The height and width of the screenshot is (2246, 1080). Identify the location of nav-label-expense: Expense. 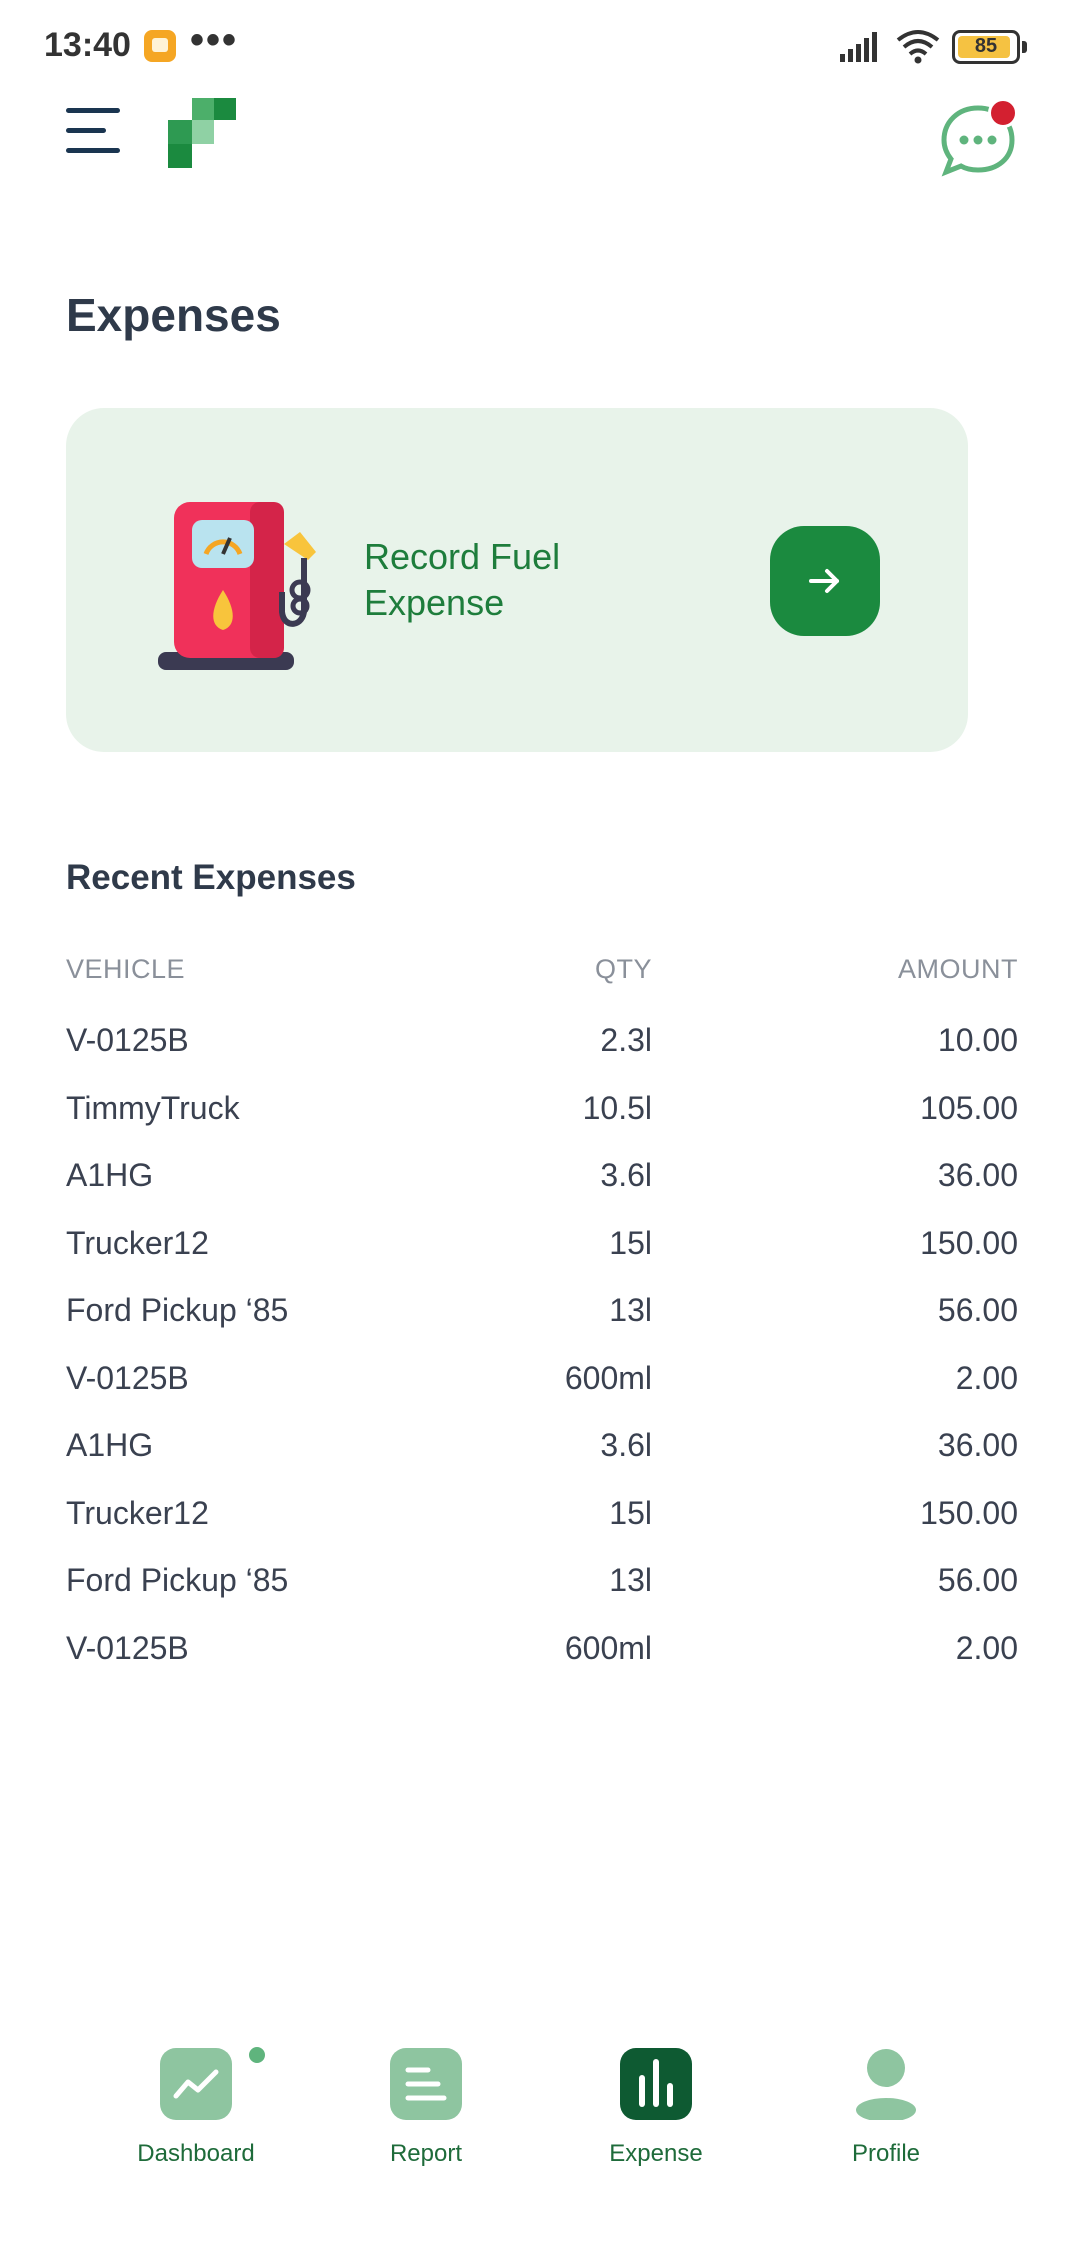
(656, 2153).